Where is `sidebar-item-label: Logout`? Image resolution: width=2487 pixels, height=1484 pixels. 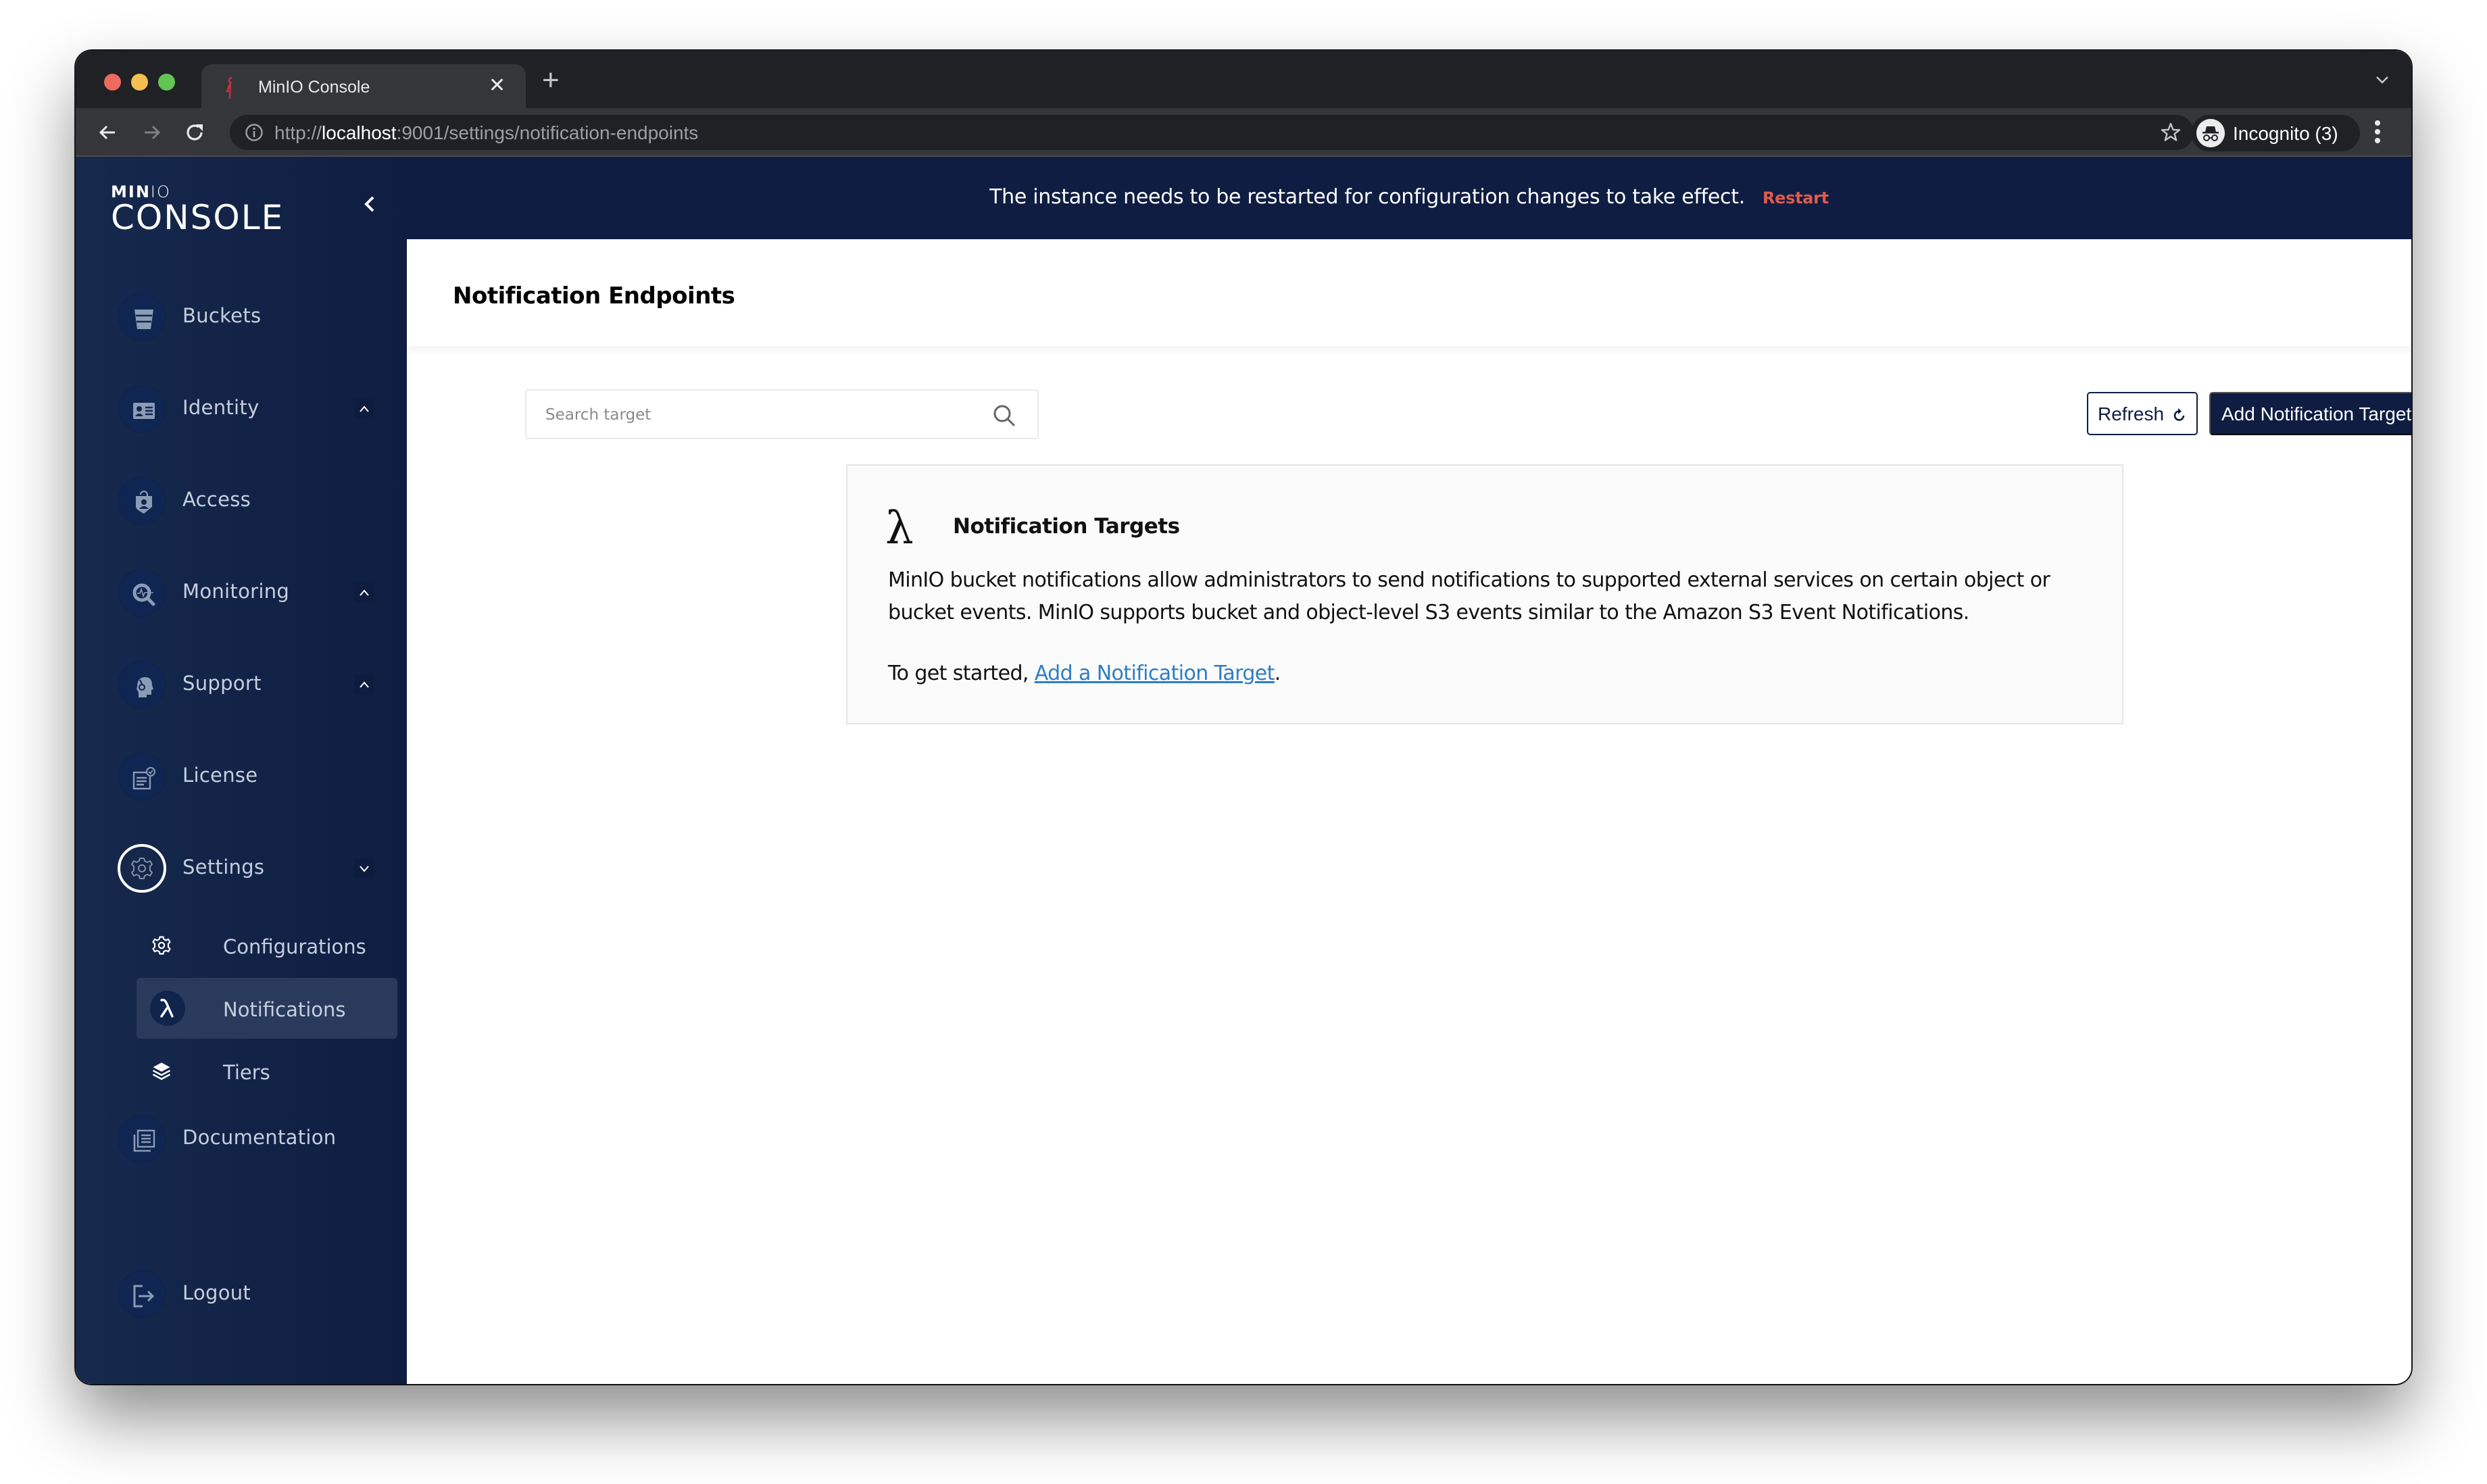
sidebar-item-label: Logout is located at coordinates (216, 1292).